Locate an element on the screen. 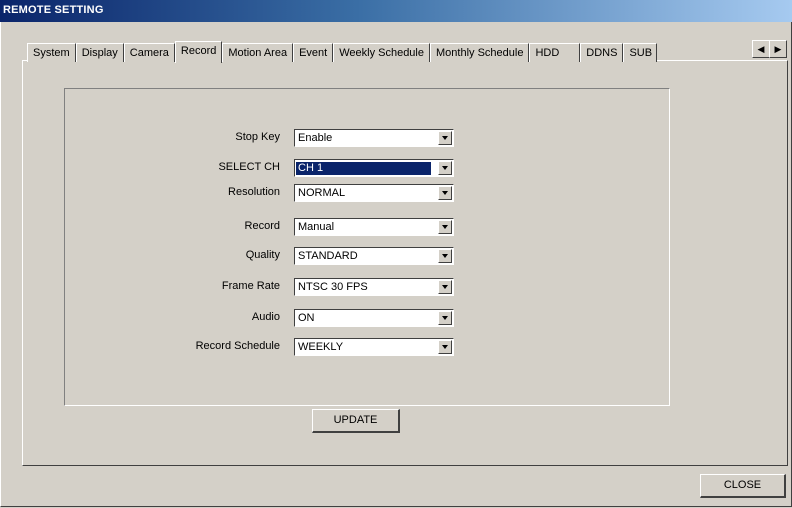 Image resolution: width=792 pixels, height=508 pixels. record-schedule-select: WEEKLY is located at coordinates (374, 347).